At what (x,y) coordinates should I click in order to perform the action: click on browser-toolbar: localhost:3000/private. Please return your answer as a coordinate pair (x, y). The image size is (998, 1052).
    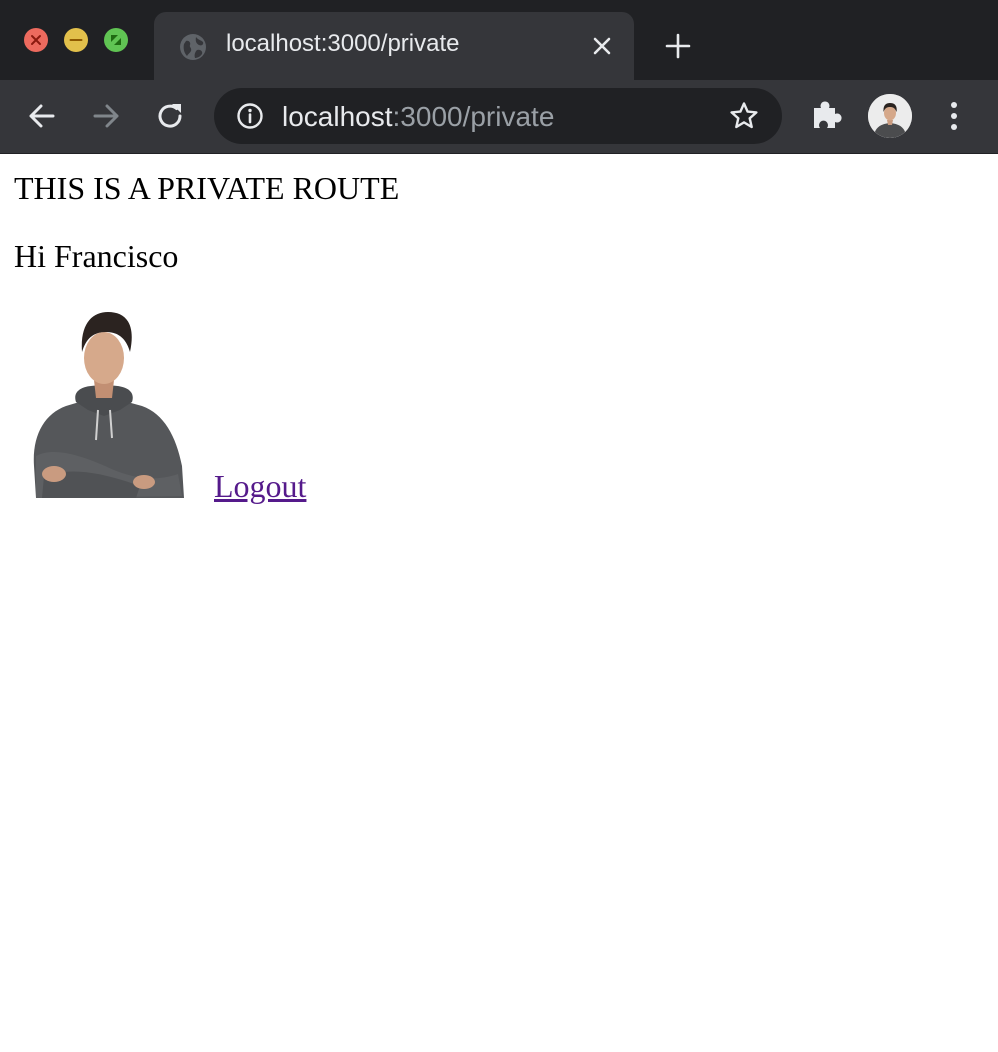
    Looking at the image, I should click on (499, 117).